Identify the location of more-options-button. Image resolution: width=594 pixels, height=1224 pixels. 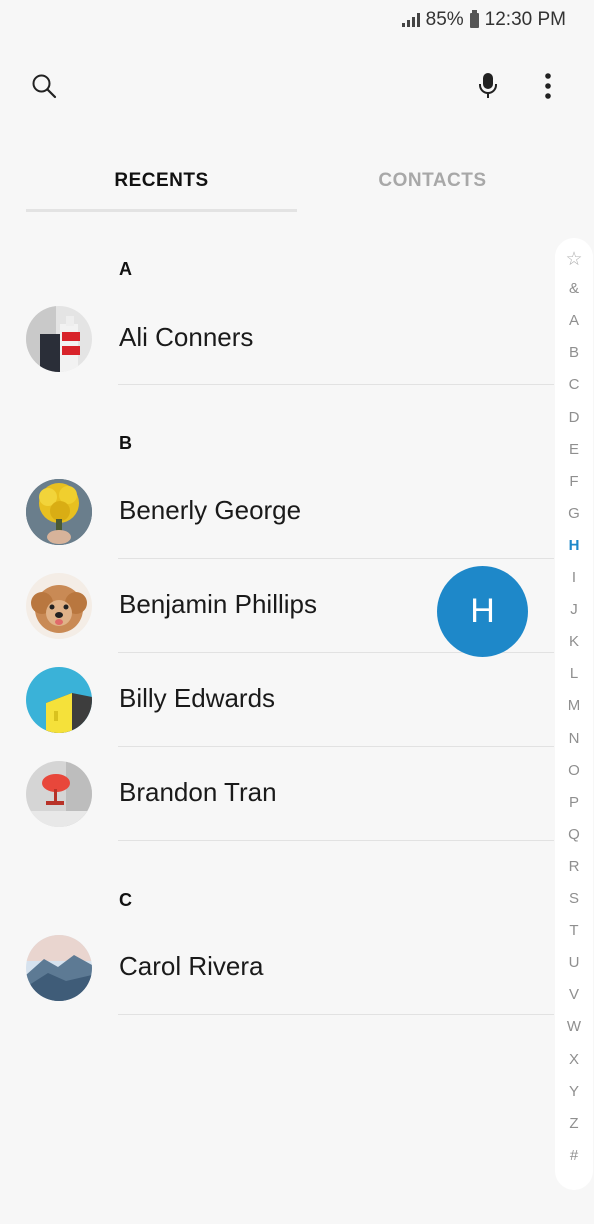
(548, 86).